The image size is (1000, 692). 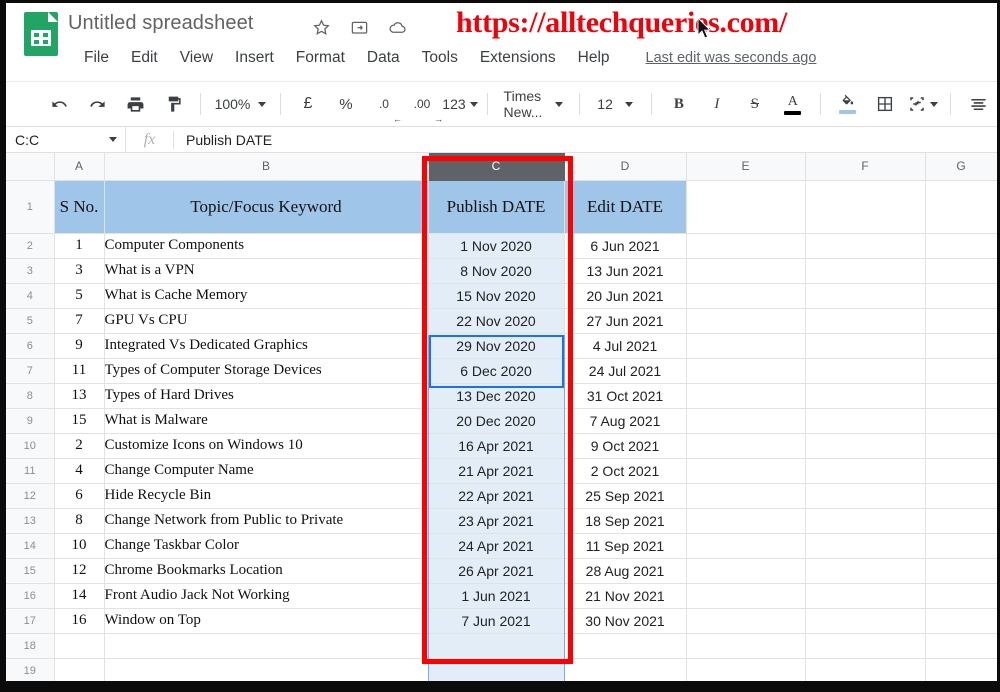 What do you see at coordinates (30, 167) in the screenshot?
I see `select-all-corner` at bounding box center [30, 167].